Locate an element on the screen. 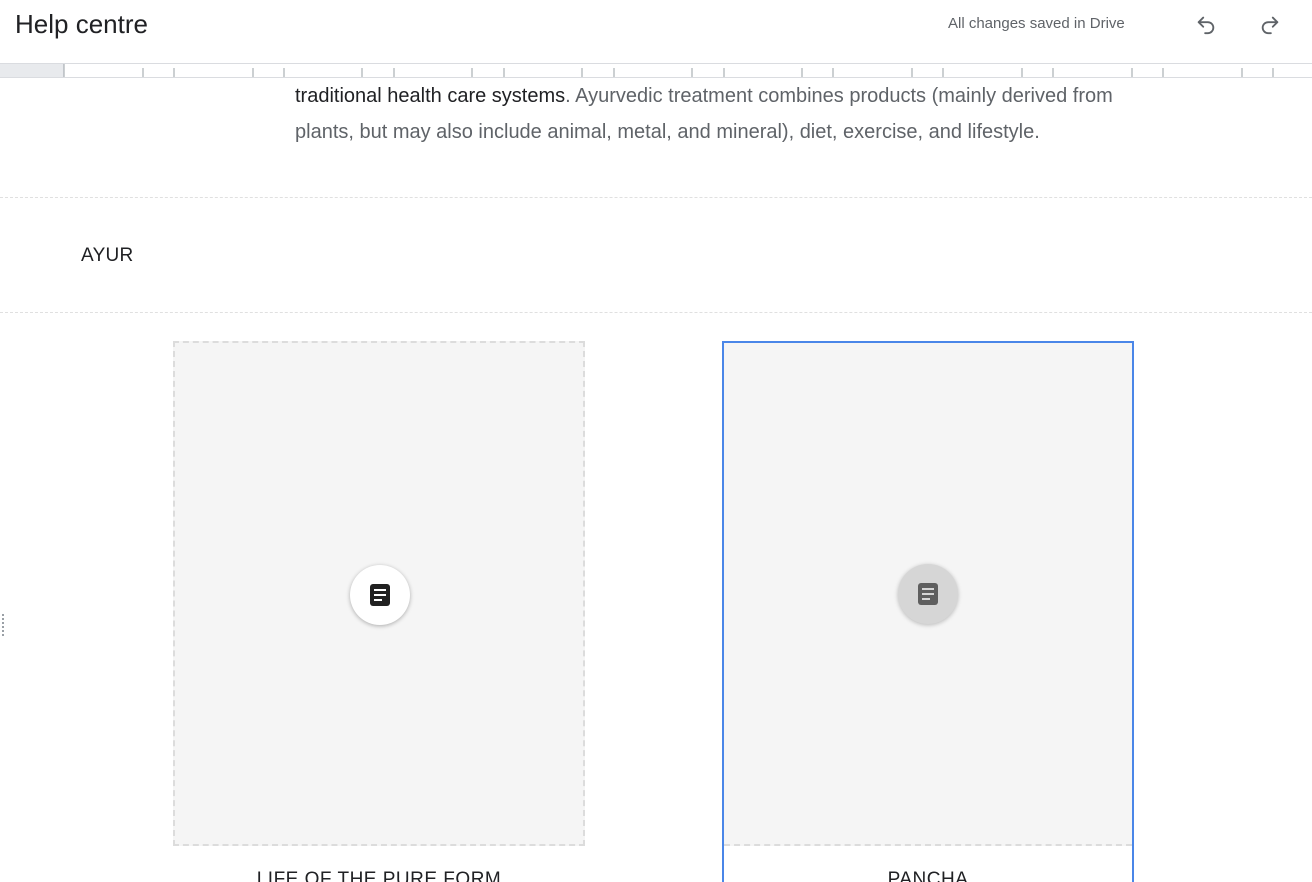  heading-section: AYUR is located at coordinates (656, 255).